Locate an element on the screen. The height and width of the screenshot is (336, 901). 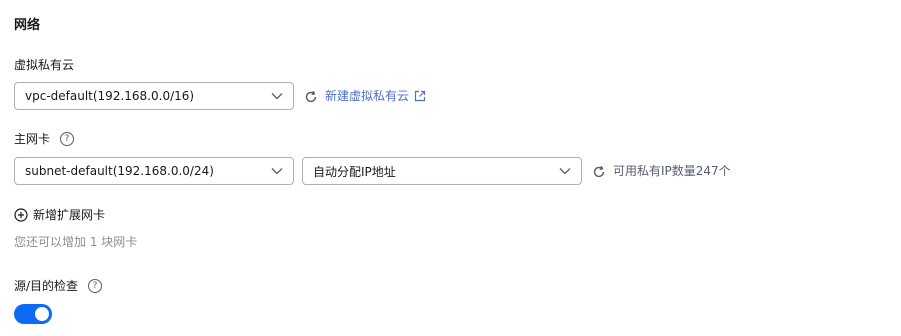
vpc-label: 虚拟私有云 is located at coordinates (44, 65).